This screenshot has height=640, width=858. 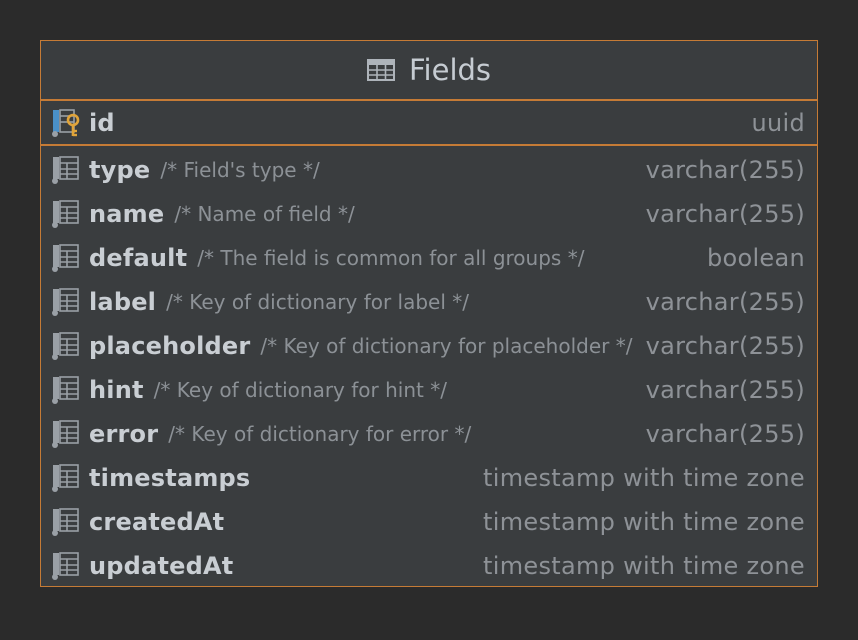 What do you see at coordinates (127, 214) in the screenshot?
I see `column-name: name` at bounding box center [127, 214].